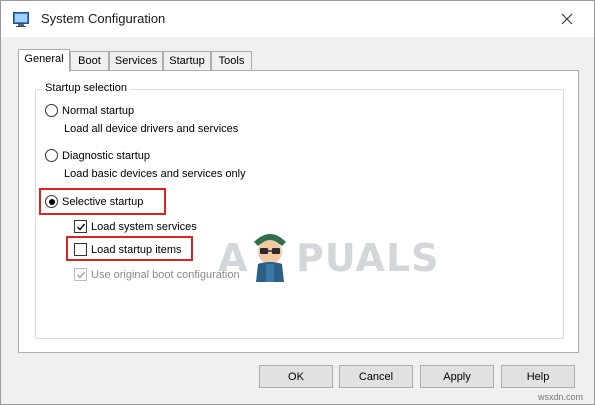 The width and height of the screenshot is (595, 405). I want to click on system-config-icon, so click(21, 19).